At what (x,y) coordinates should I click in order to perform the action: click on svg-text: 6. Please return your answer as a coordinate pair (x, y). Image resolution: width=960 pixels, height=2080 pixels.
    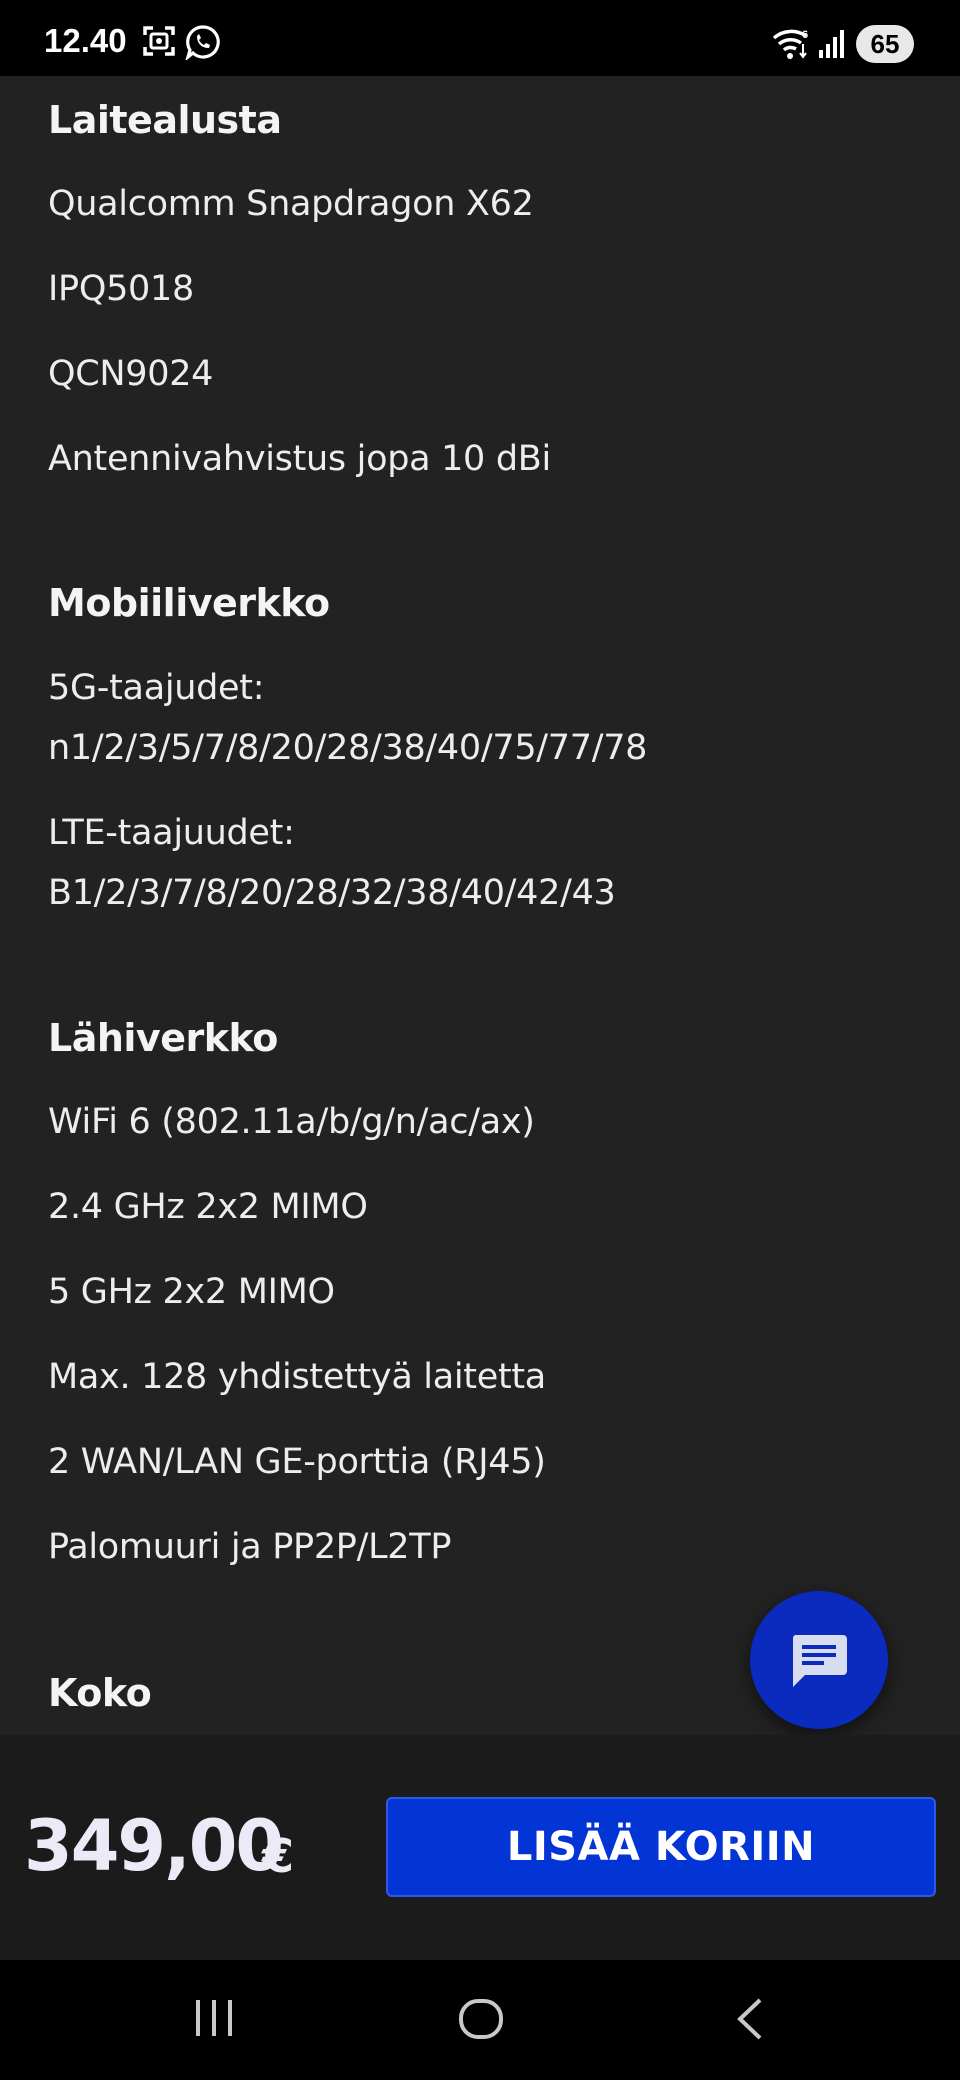
    Looking at the image, I should click on (805, 35).